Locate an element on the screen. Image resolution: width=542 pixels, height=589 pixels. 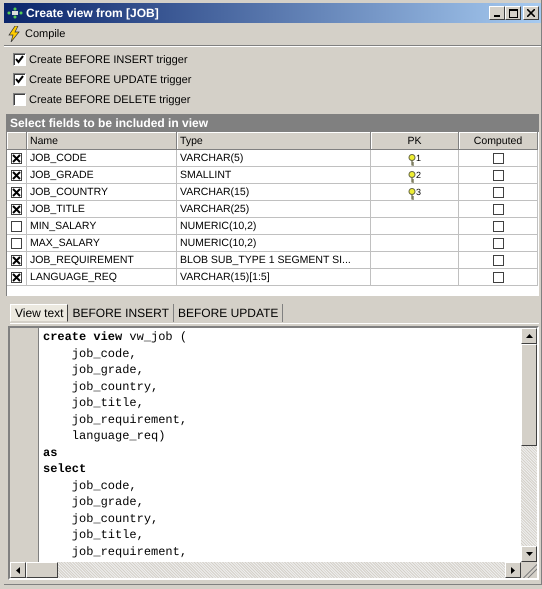
table-cell: MIN_SALARY is located at coordinates (102, 226).